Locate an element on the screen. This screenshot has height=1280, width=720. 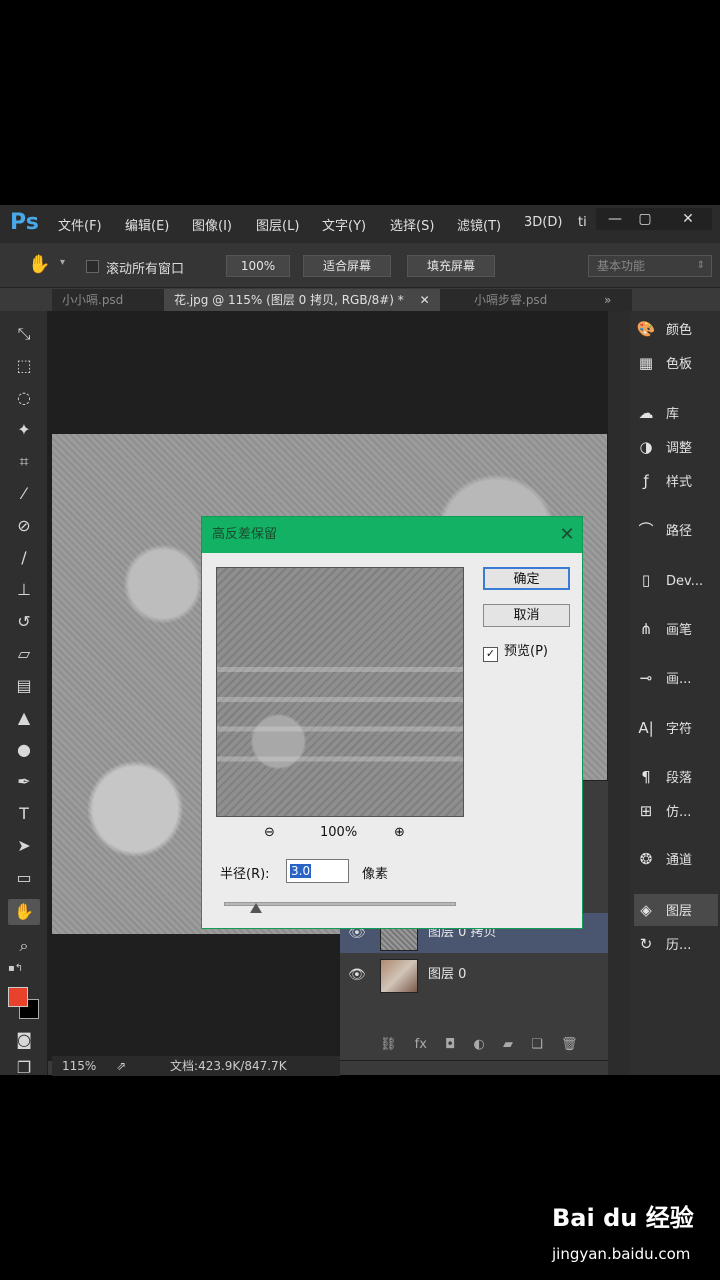
brush-presets-icon: ⊸ is located at coordinates (646, 678).